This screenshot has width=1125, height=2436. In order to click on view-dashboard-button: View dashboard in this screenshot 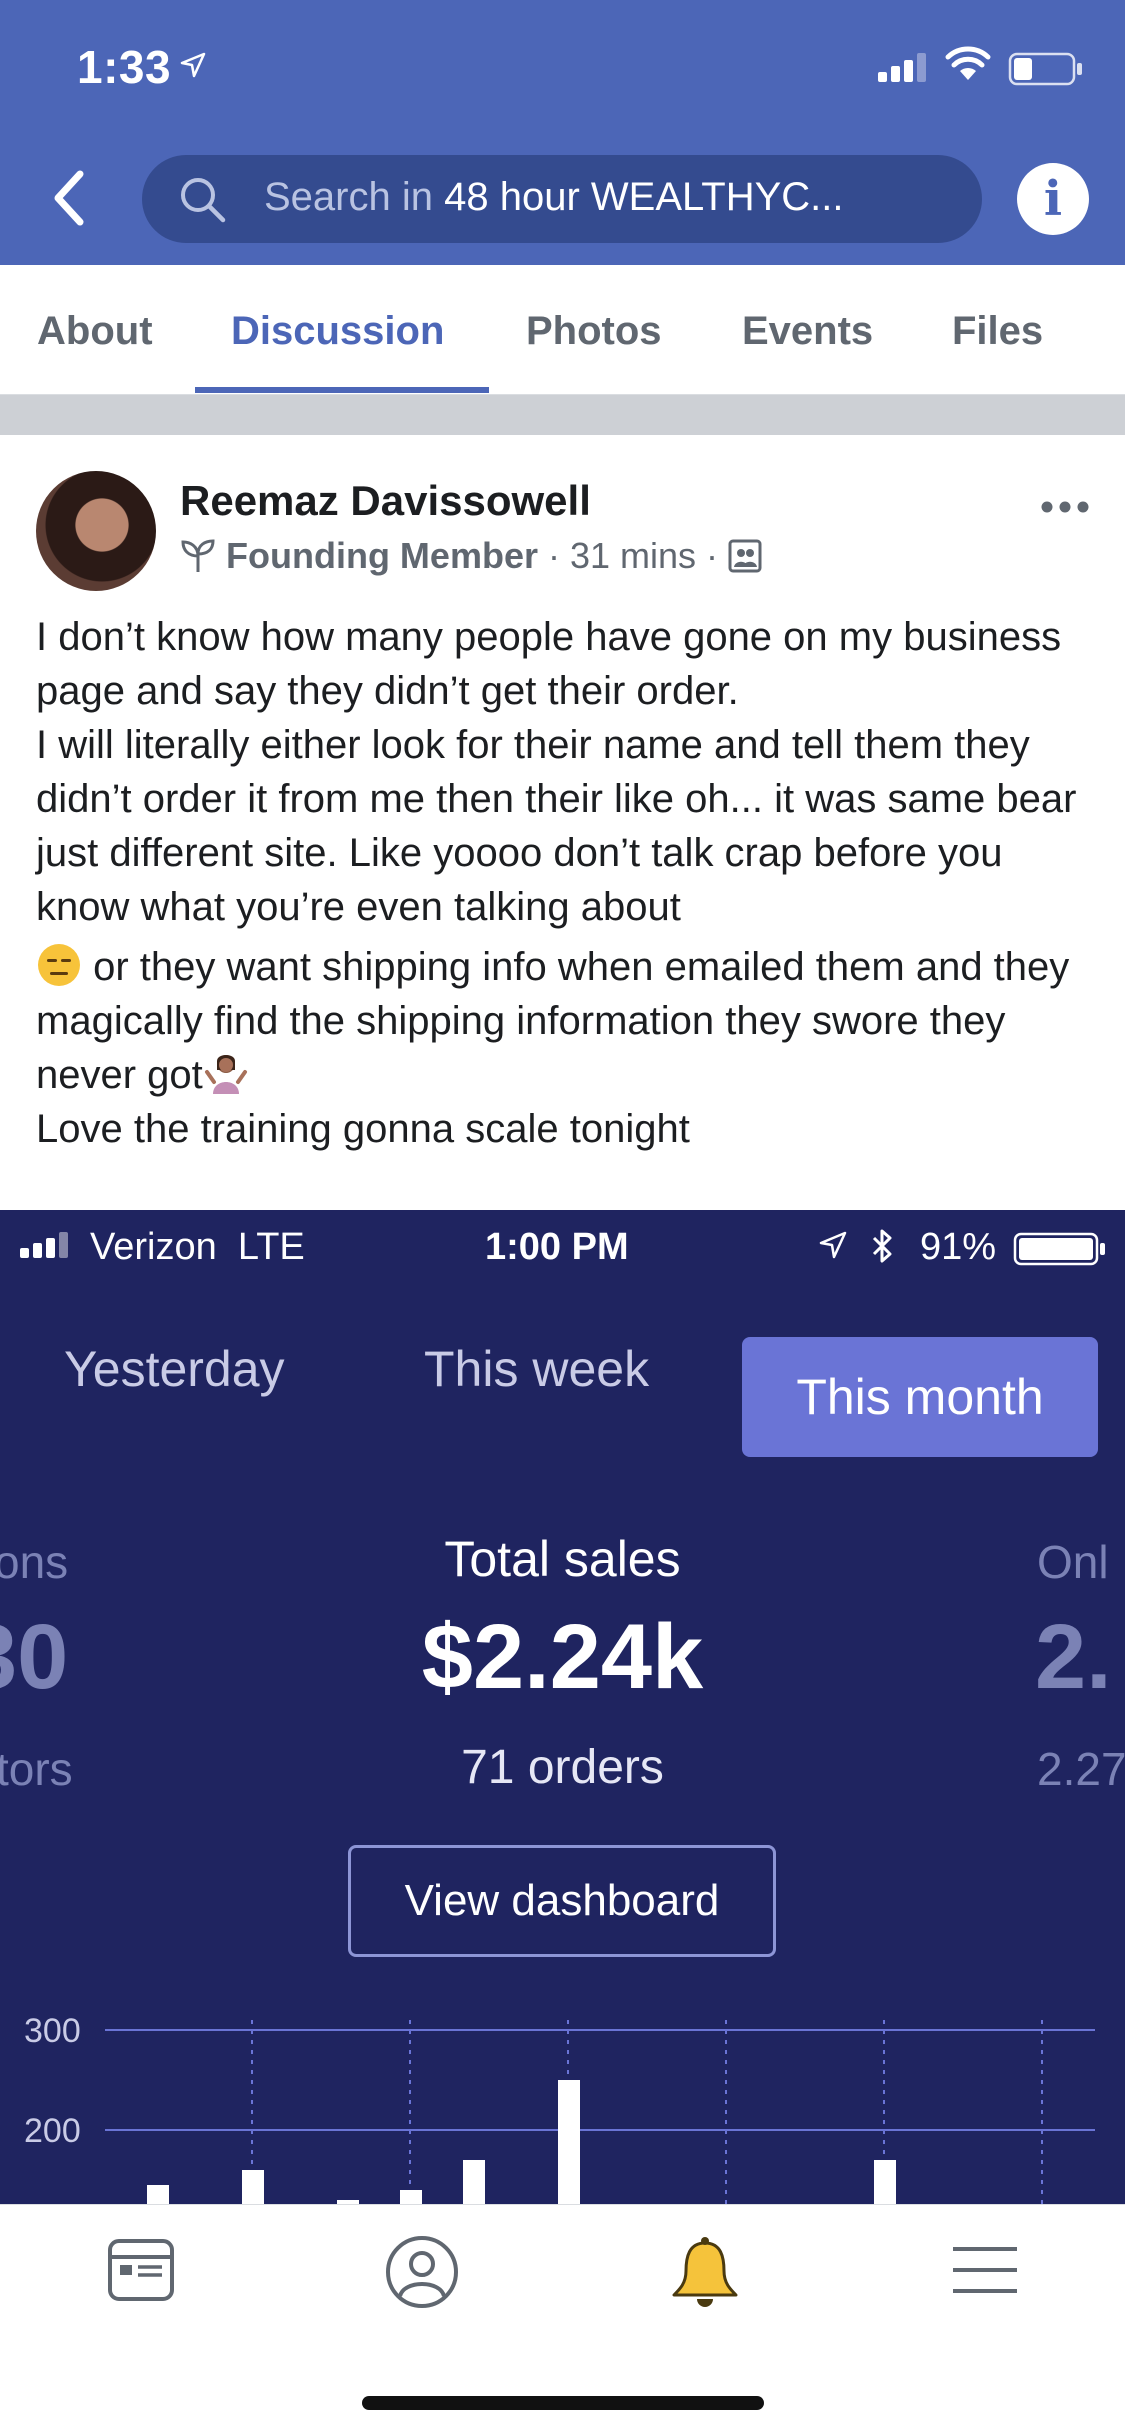, I will do `click(562, 1901)`.